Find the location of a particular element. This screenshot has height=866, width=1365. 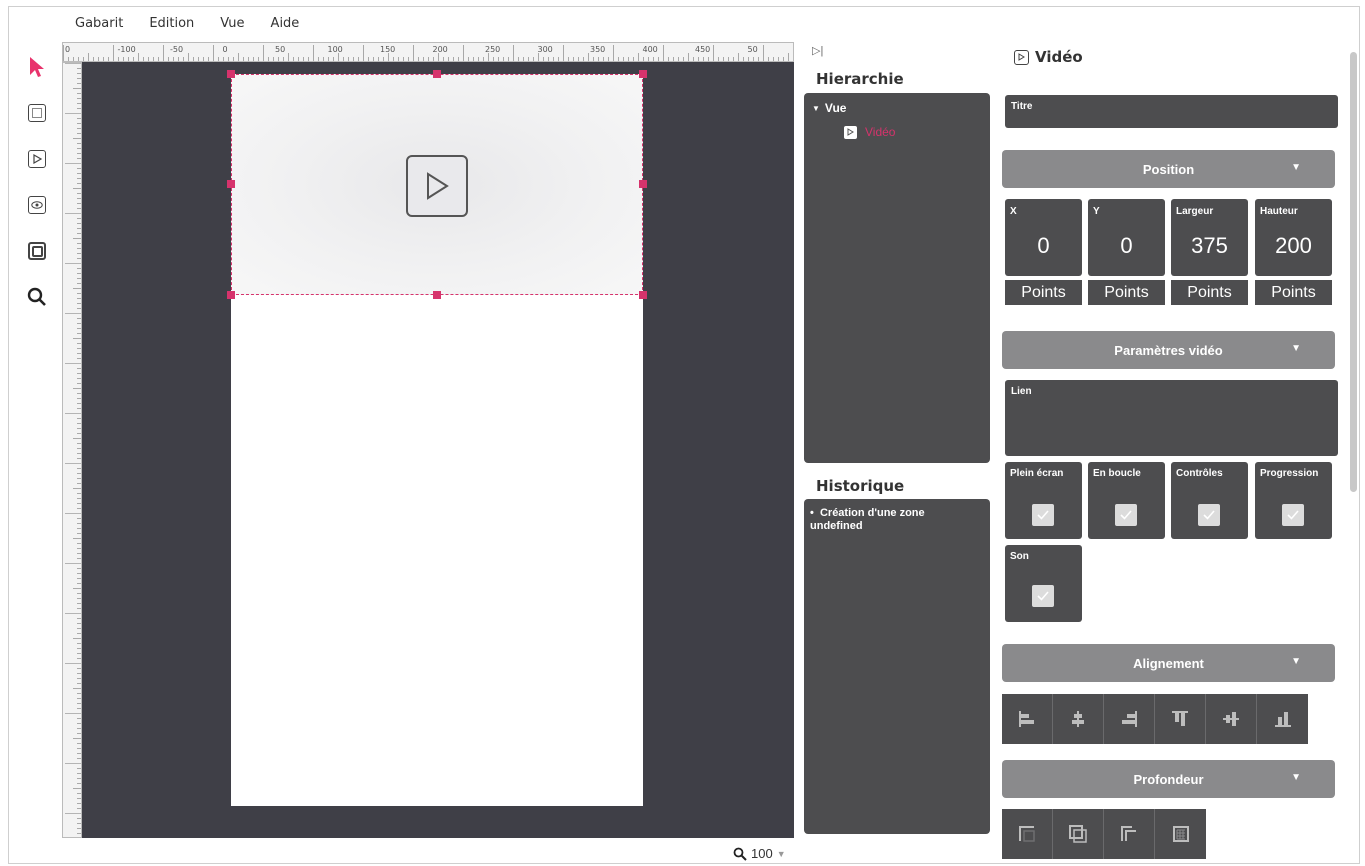

play-button-placeholder is located at coordinates (437, 186).